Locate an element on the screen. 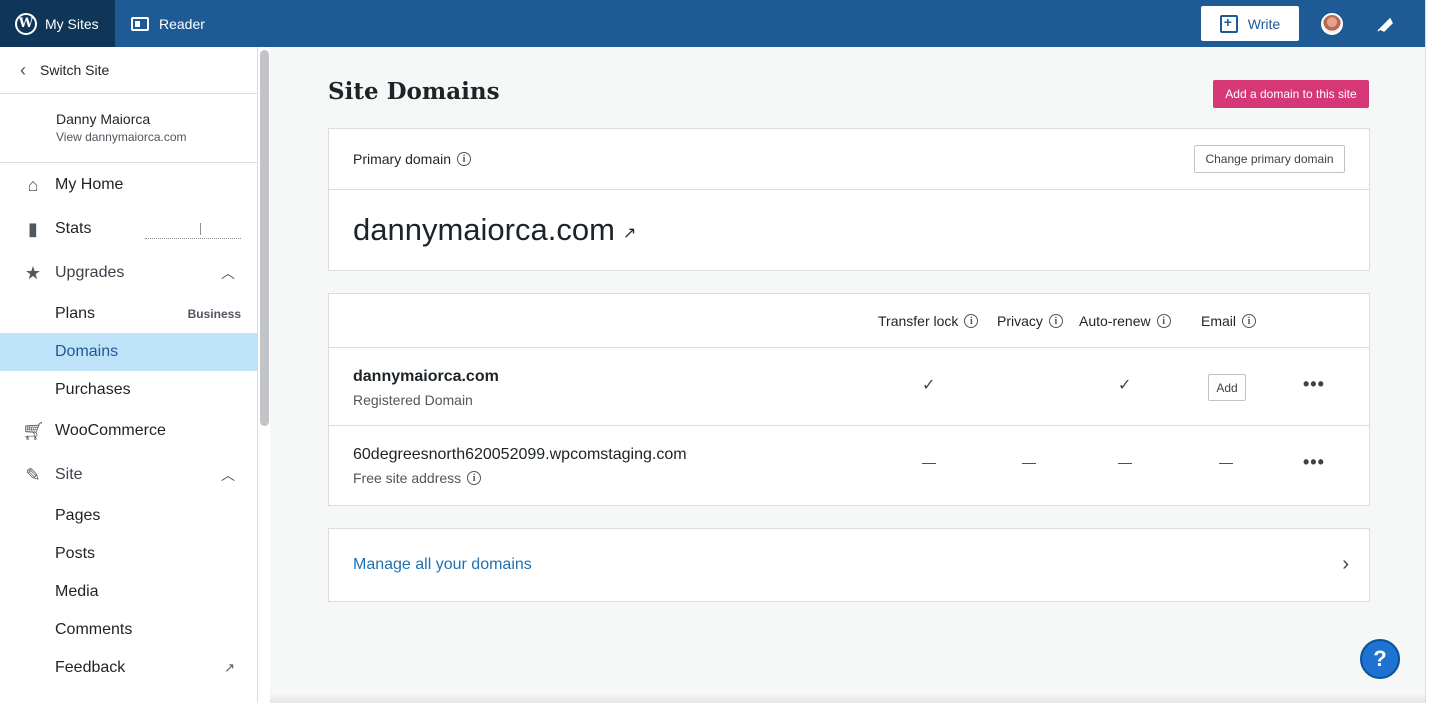 The width and height of the screenshot is (1440, 703). reader-button: Reader is located at coordinates (168, 23).